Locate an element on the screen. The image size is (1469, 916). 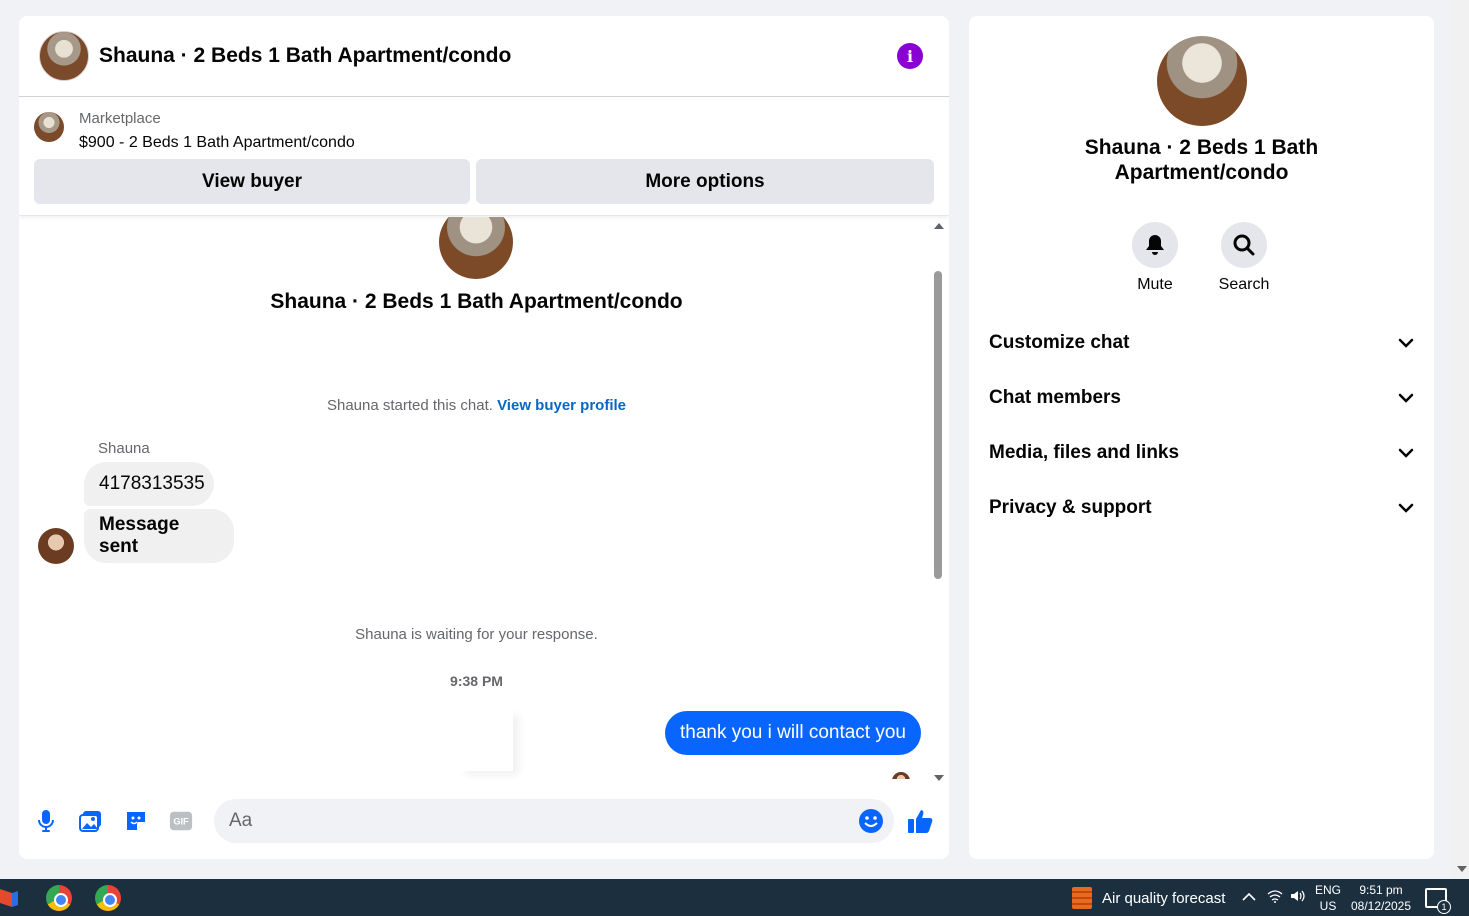
chat-header: Shauna · 2 Beds 1 Bath Apartment/condo i is located at coordinates (484, 56).